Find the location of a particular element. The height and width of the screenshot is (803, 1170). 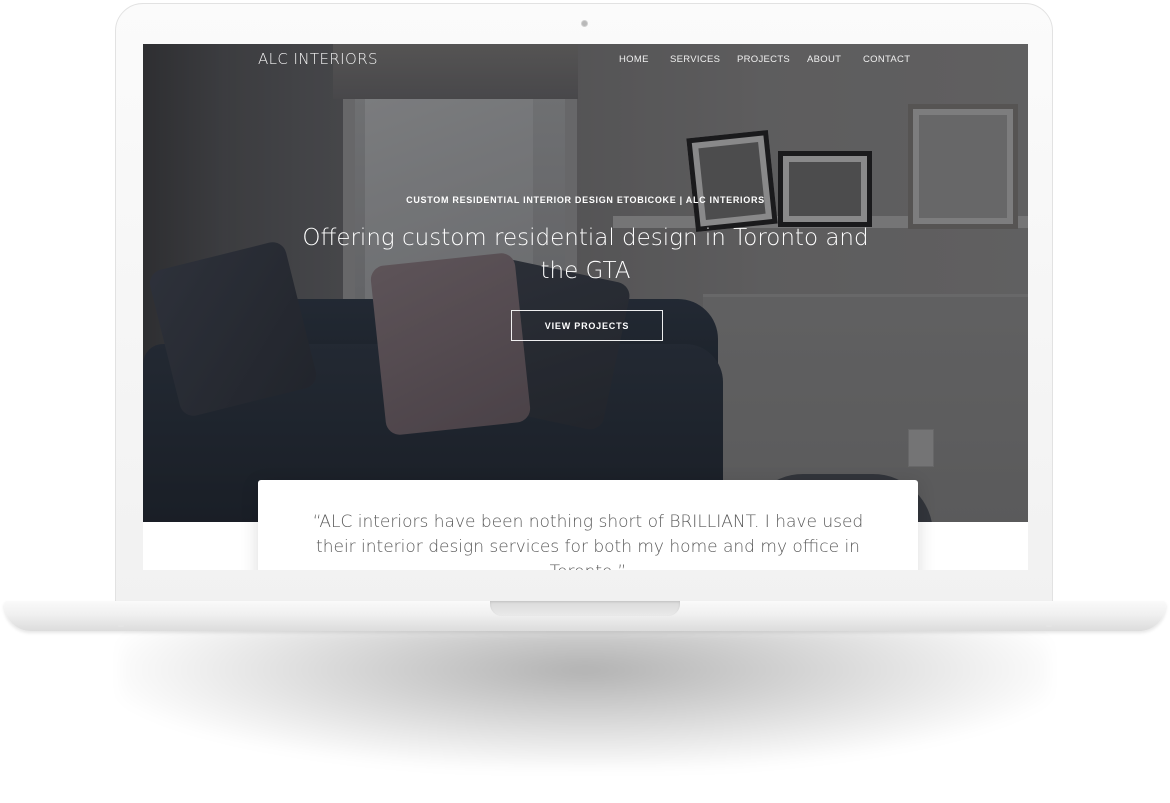

view-projects-button: VIEW PROJECTS is located at coordinates (587, 325).